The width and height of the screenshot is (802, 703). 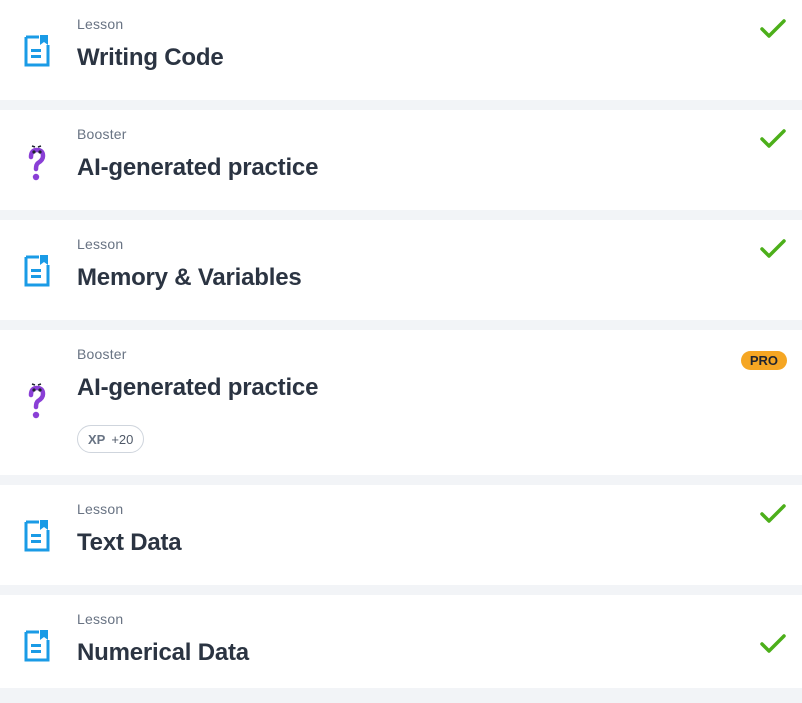 What do you see at coordinates (401, 50) in the screenshot?
I see `list-item-writing-code: Lesson Writing Code` at bounding box center [401, 50].